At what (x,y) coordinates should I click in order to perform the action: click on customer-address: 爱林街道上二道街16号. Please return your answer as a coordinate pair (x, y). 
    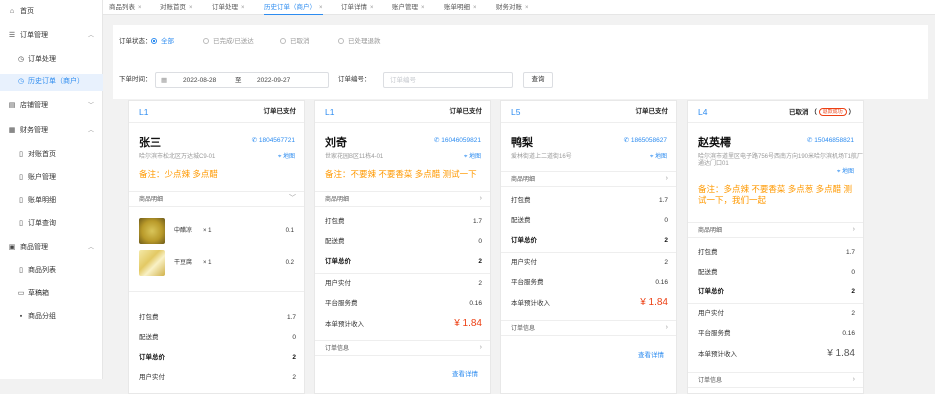
    Looking at the image, I should click on (541, 157).